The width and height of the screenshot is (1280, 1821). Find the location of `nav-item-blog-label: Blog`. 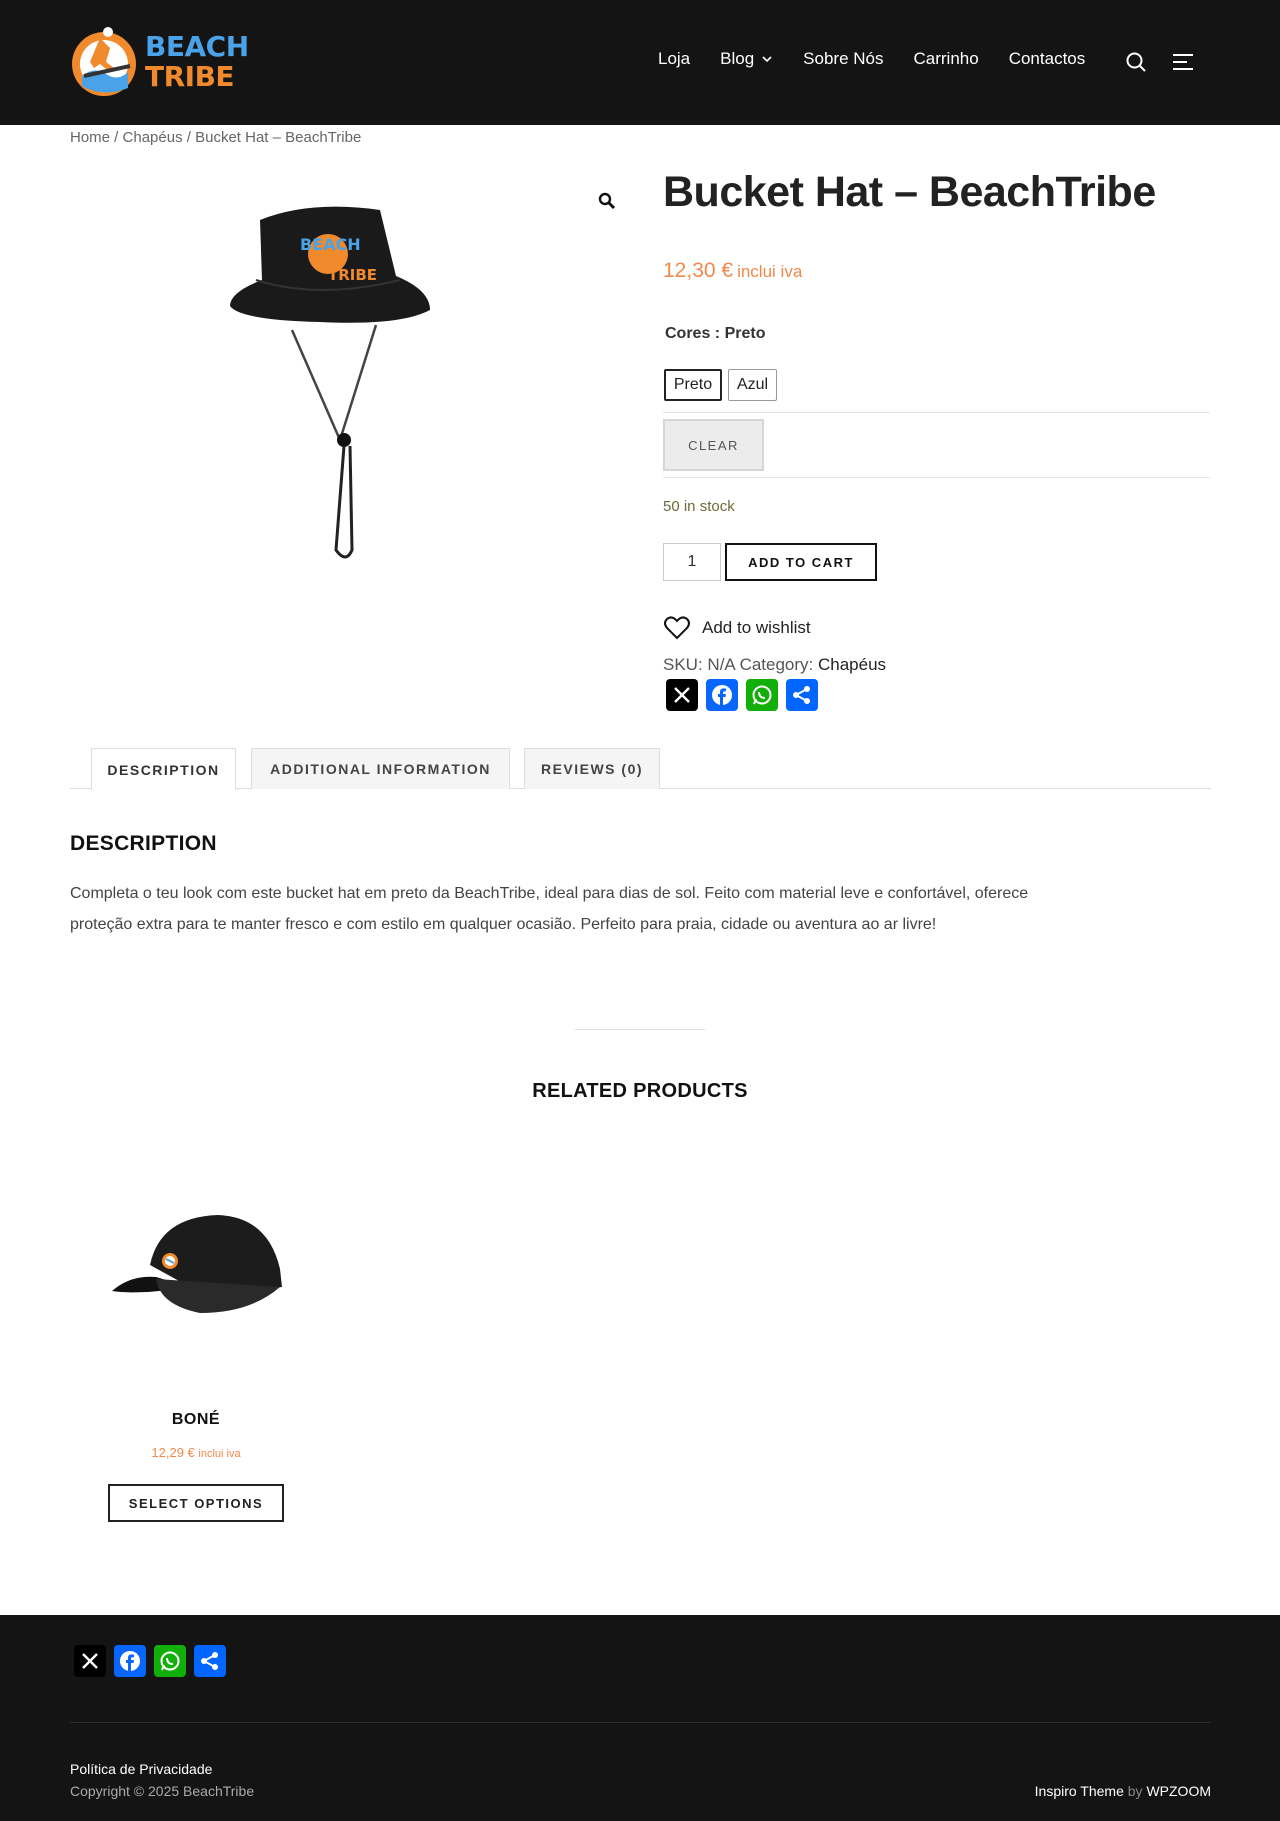

nav-item-blog-label: Blog is located at coordinates (737, 58).